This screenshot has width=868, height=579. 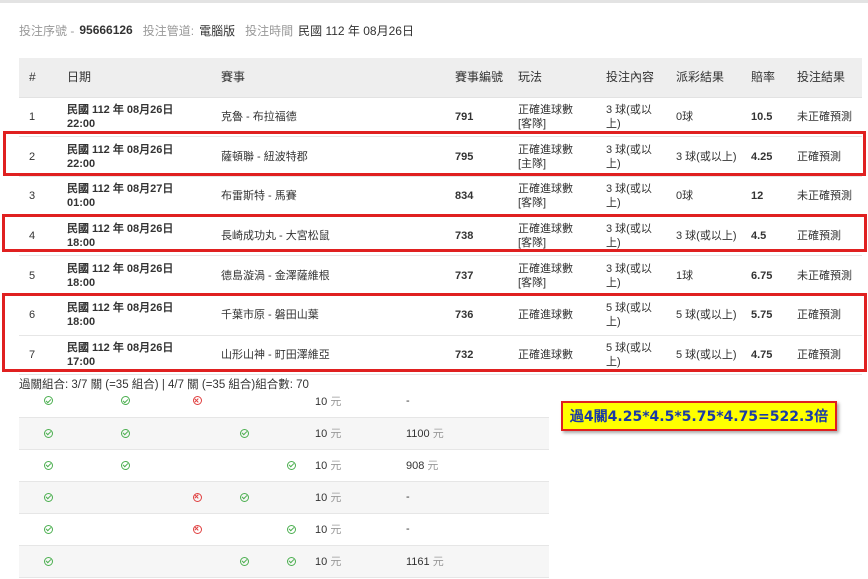 I want to click on combo-row: 10 元 1161 元, so click(x=284, y=561).